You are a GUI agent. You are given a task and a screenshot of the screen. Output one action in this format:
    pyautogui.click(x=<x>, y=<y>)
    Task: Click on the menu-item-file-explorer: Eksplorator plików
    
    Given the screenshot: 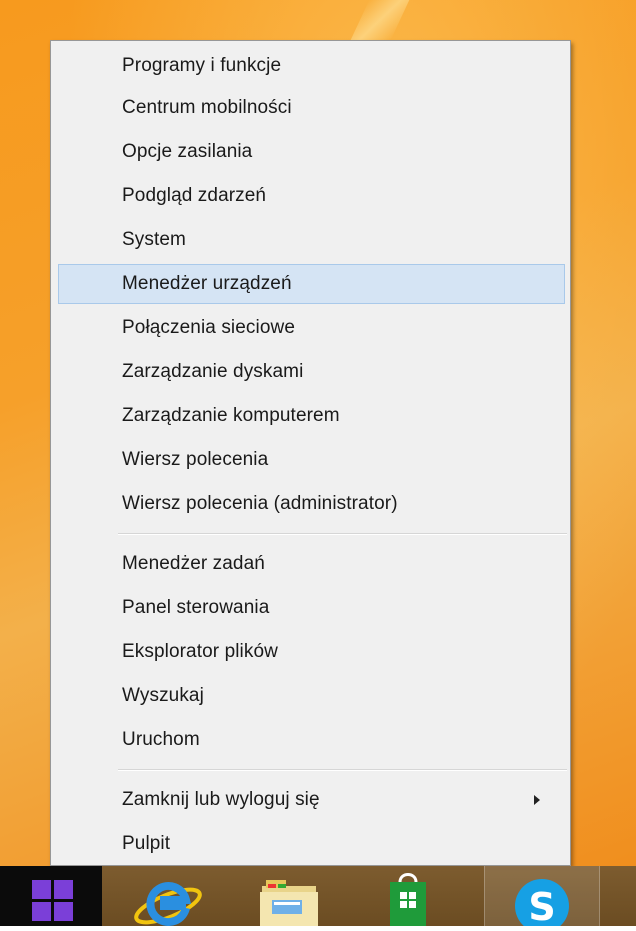 What is the action you would take?
    pyautogui.click(x=311, y=651)
    